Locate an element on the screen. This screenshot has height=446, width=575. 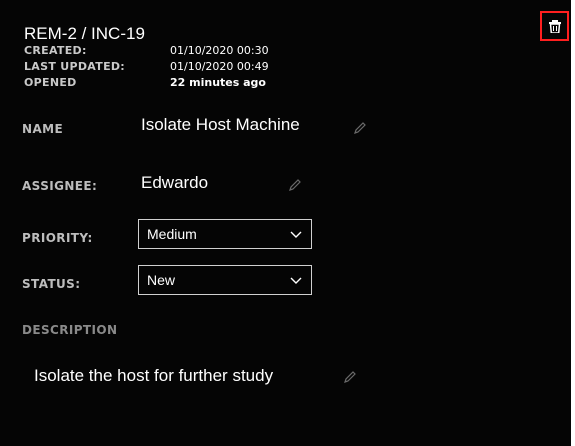
priority-label: PRIORITY: is located at coordinates (57, 238).